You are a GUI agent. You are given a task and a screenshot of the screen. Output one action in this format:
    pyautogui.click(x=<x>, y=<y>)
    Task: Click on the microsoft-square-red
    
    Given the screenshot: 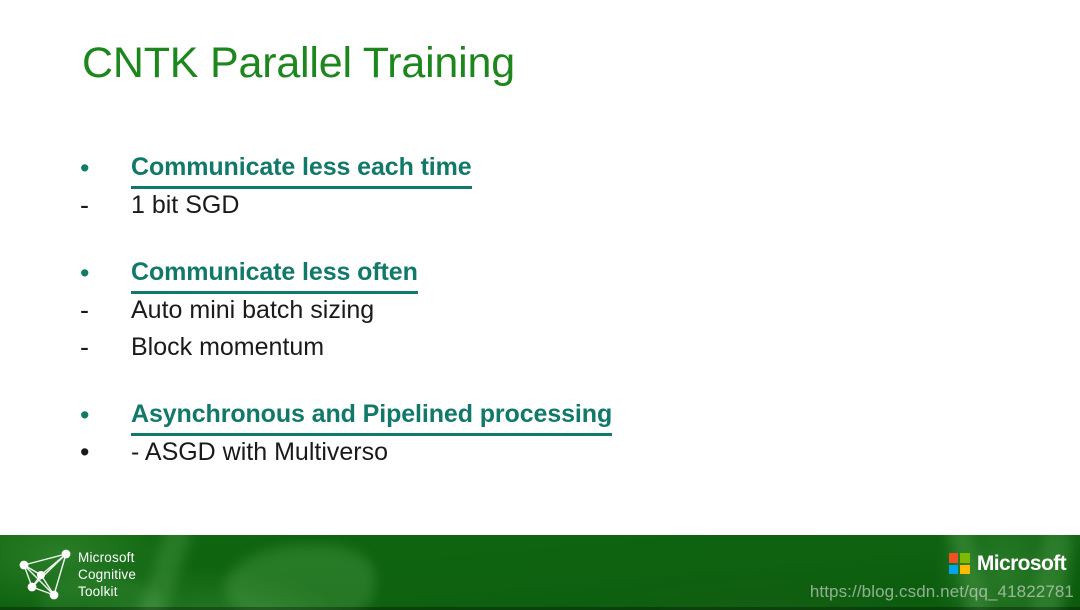 What is the action you would take?
    pyautogui.click(x=953, y=558)
    